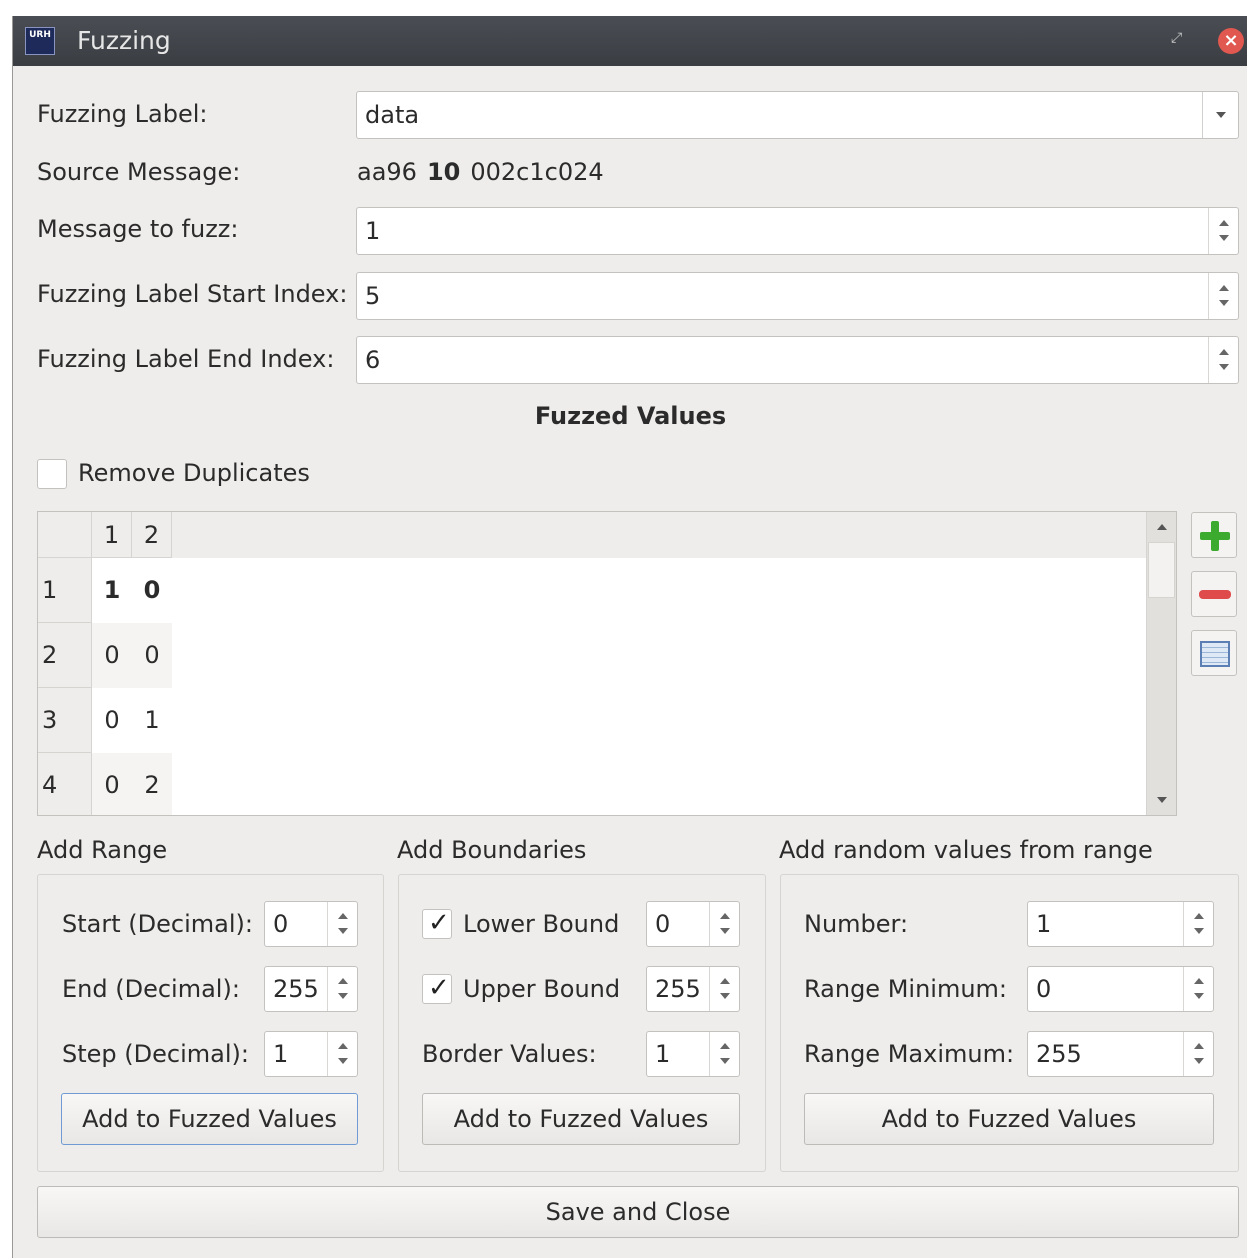 This screenshot has width=1247, height=1258. I want to click on app-icon-text: URH, so click(40, 35).